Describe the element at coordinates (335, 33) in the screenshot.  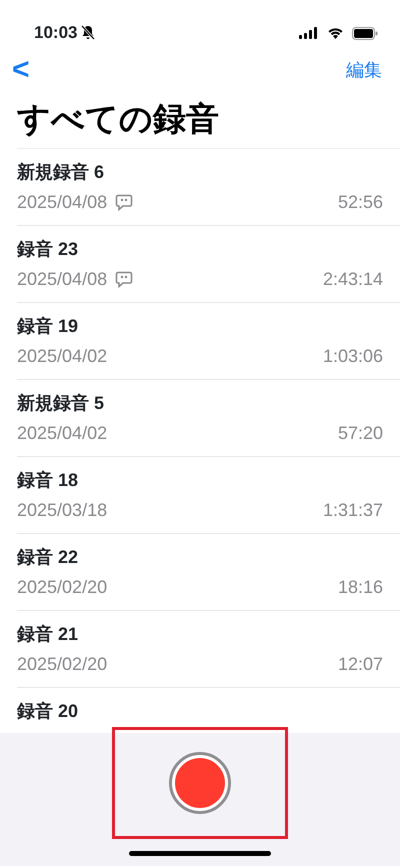
I see `wifi-icon` at that location.